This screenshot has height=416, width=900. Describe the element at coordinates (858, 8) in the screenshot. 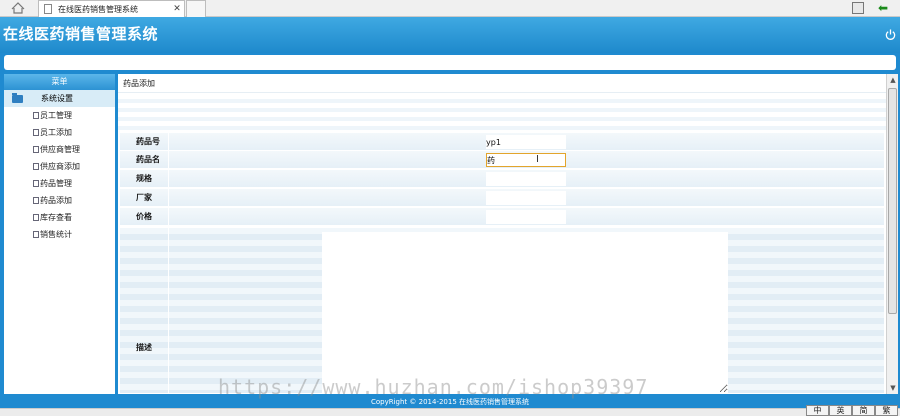

I see `page-settings-icon` at that location.